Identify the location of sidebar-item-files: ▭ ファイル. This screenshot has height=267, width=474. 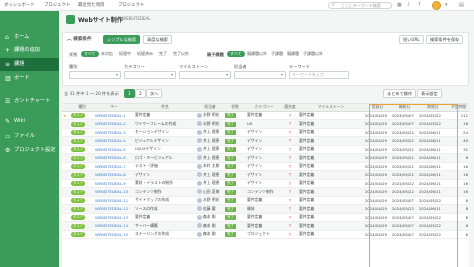
(29, 136).